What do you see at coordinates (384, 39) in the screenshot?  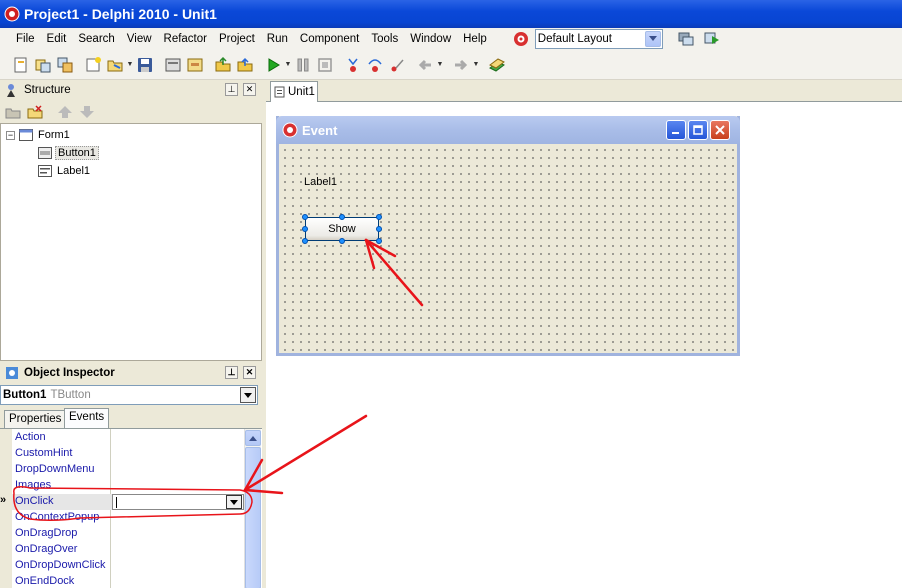 I see `menu-tools: Tools` at bounding box center [384, 39].